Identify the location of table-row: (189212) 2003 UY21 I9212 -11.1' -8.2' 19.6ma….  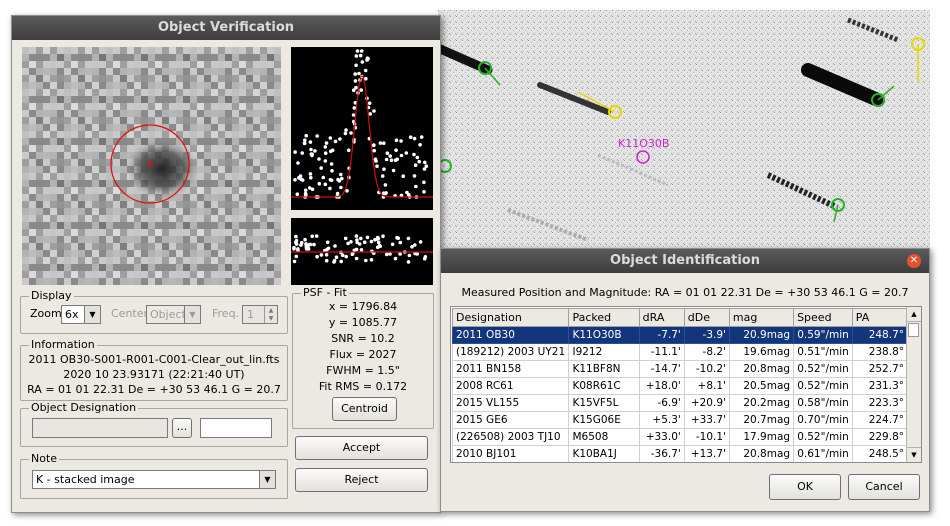
(680, 352).